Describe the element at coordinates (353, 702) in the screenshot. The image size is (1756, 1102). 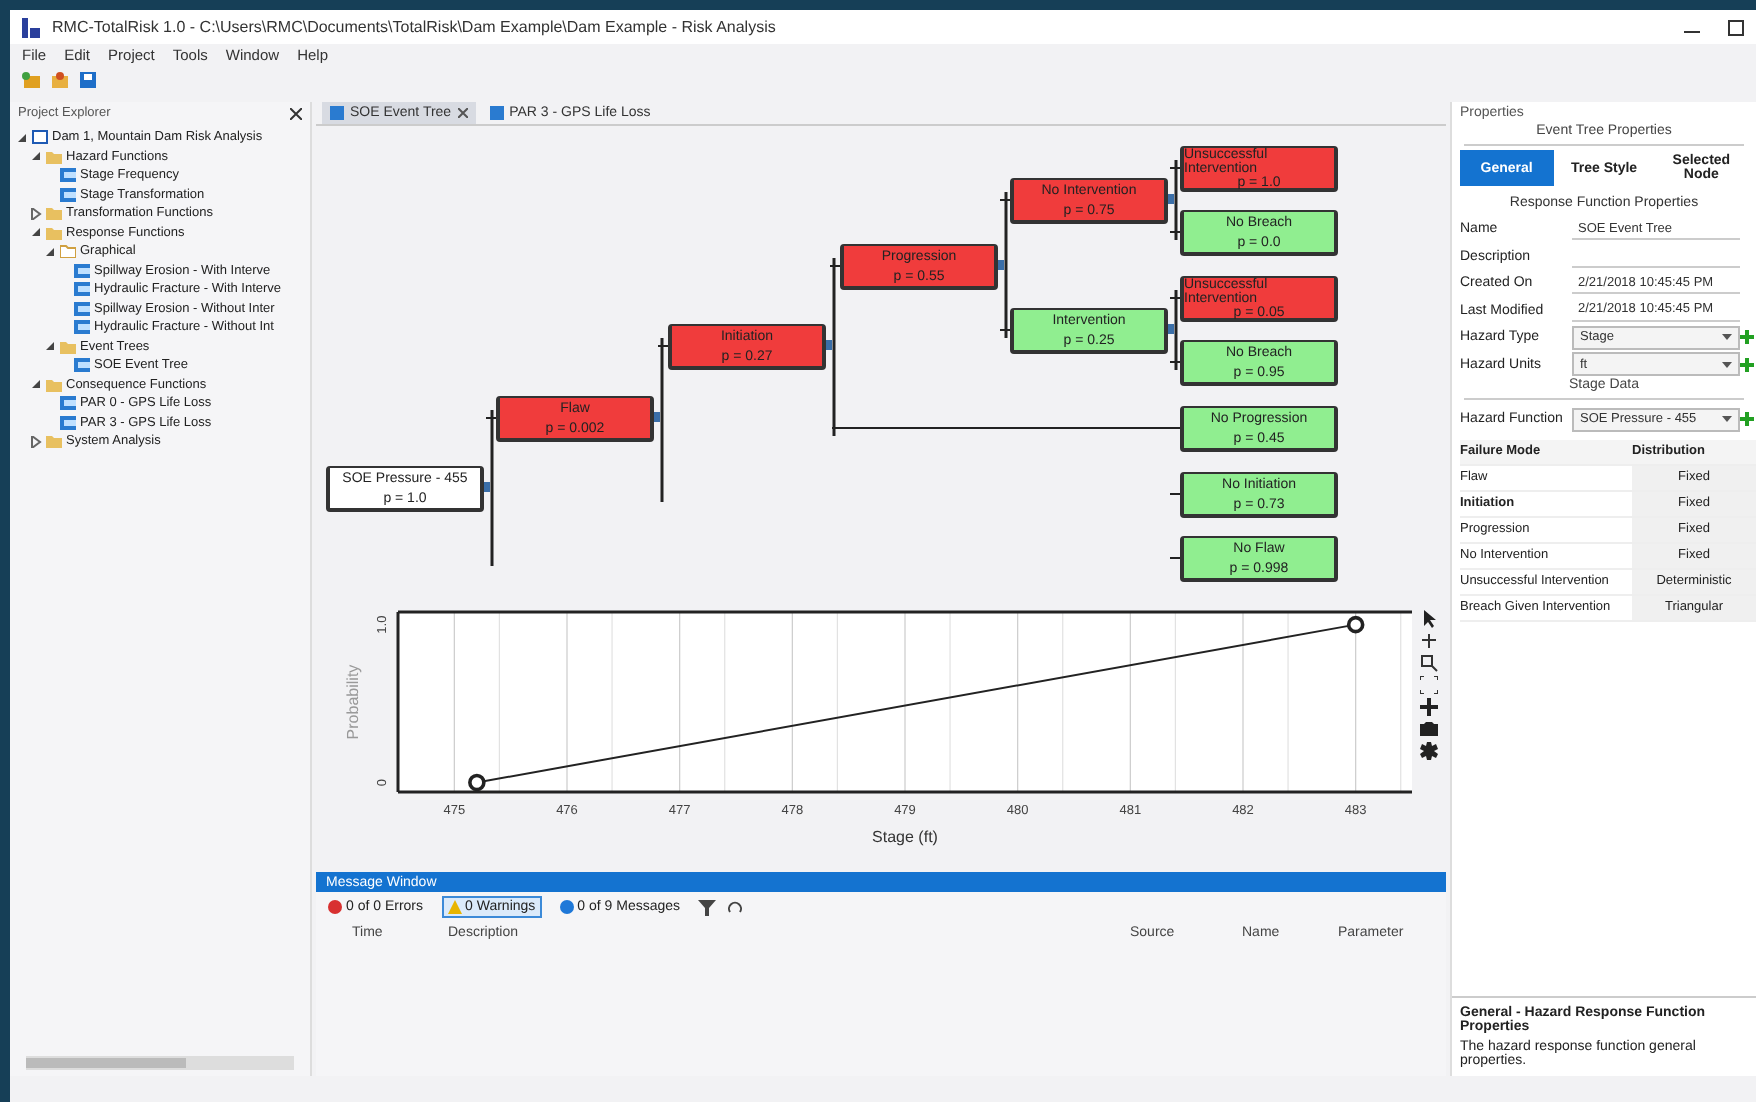
I see `axis-title: Probability` at that location.